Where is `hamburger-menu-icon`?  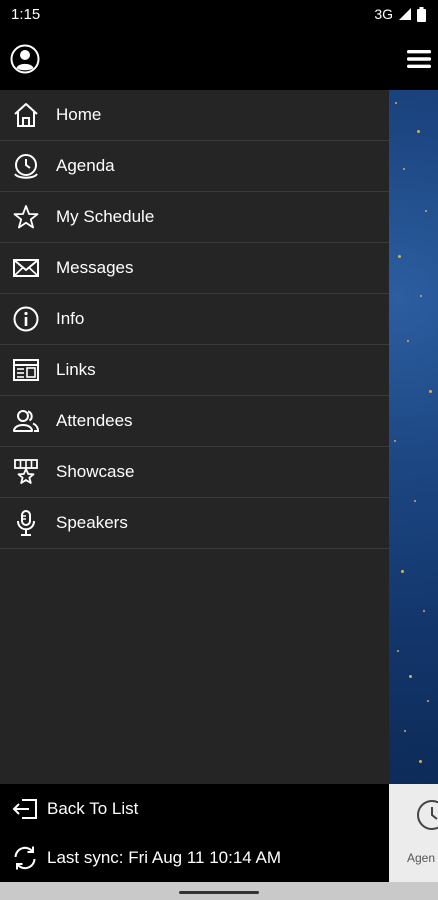
hamburger-menu-icon is located at coordinates (419, 59).